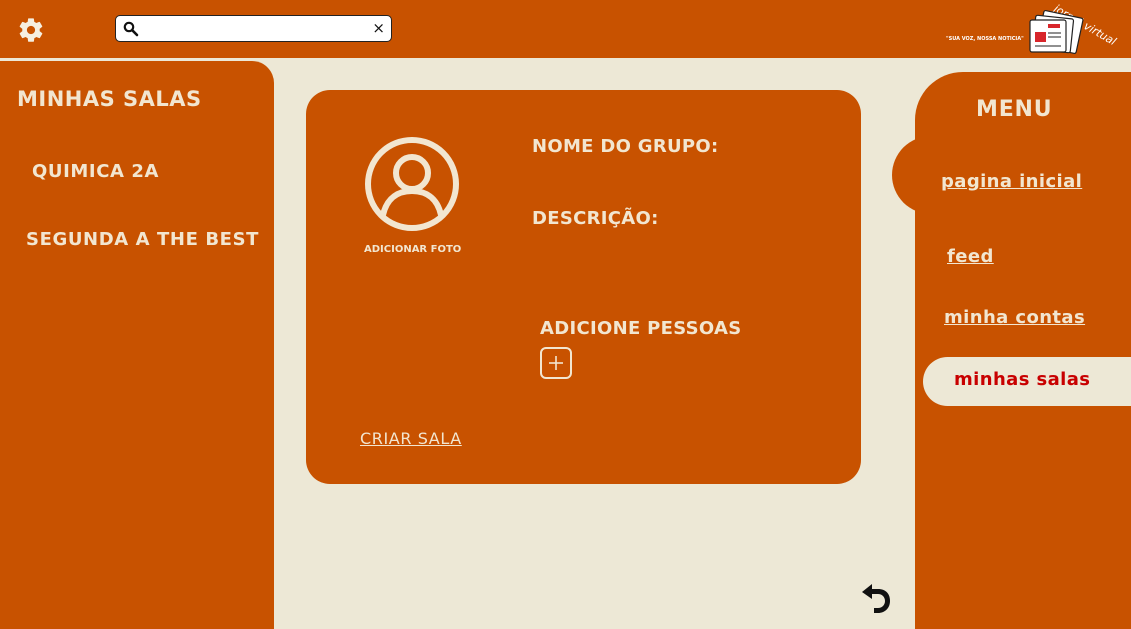 This screenshot has height=629, width=1131. I want to click on clear-search-button: ×, so click(378, 28).